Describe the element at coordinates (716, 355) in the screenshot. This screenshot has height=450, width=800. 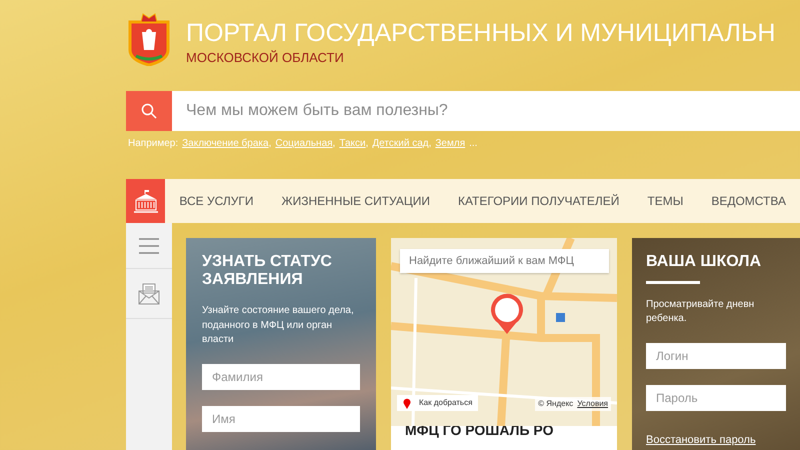
I see `text-field: Логин` at that location.